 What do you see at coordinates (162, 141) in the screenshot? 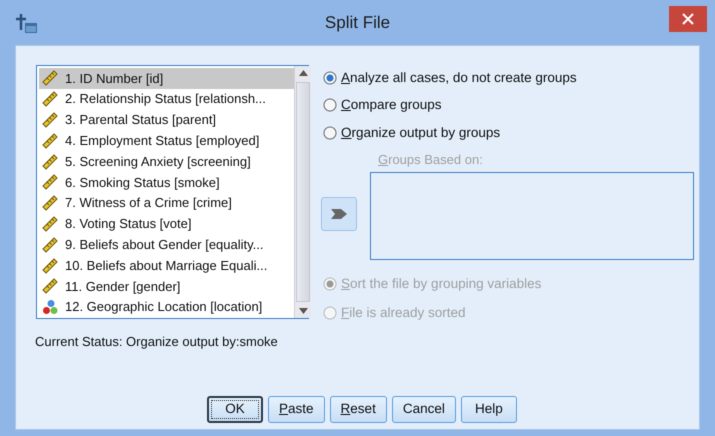
I see `variable-item: 4. Employment Status [employed]` at bounding box center [162, 141].